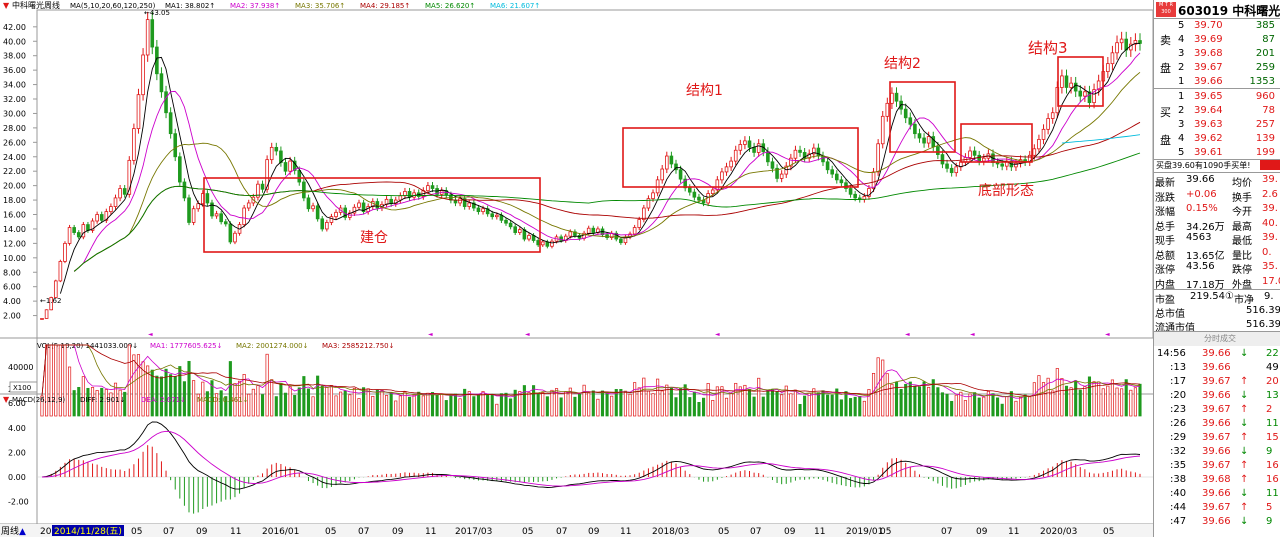 Image resolution: width=1280 pixels, height=537 pixels. Describe the element at coordinates (14, 99) in the screenshot. I see `price-tick: 32.00` at that location.